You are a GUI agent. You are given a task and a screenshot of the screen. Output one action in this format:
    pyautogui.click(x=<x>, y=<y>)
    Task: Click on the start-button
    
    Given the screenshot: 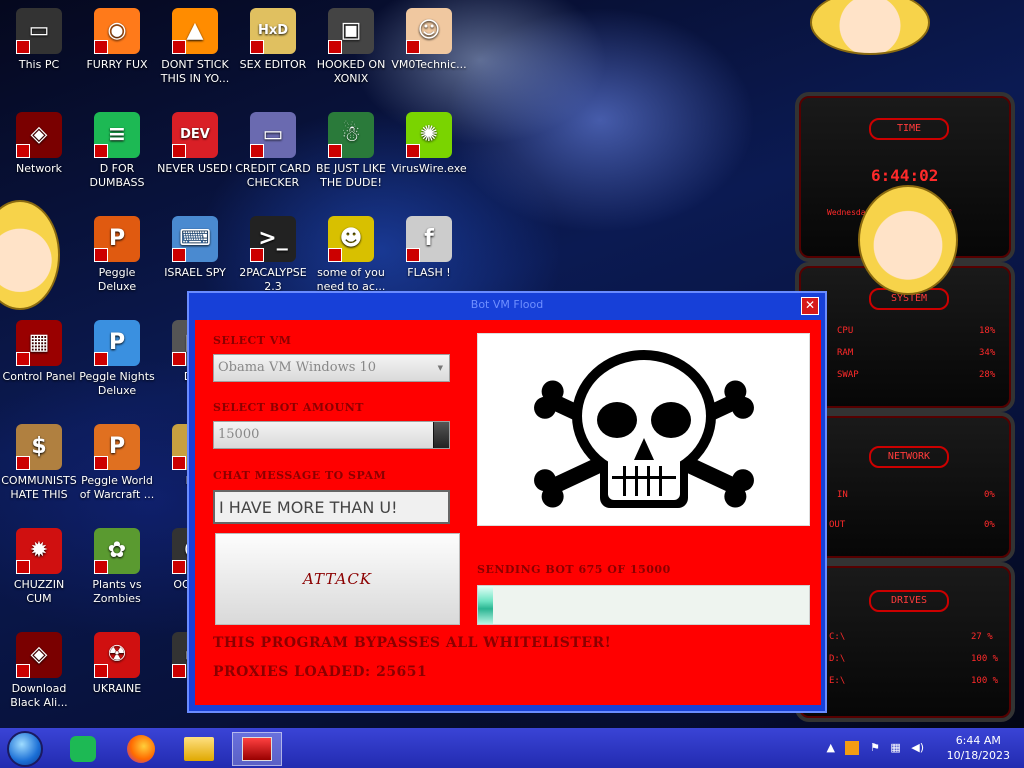 What is the action you would take?
    pyautogui.click(x=25, y=749)
    